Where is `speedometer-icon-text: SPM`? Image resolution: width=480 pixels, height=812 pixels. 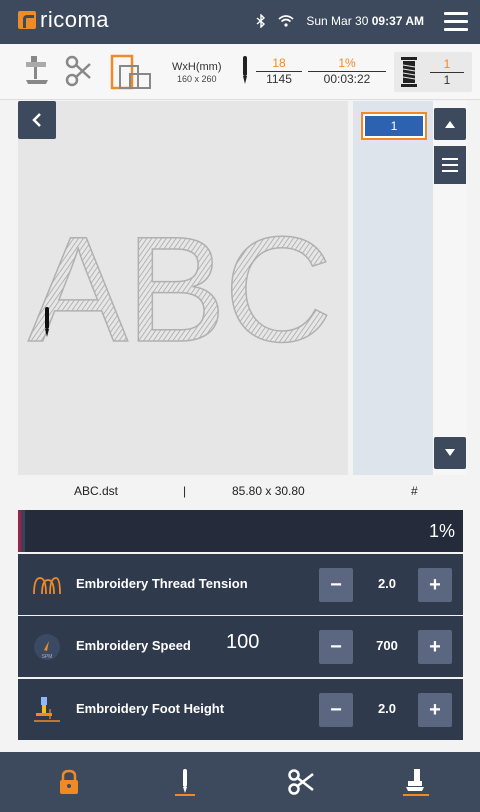
speedometer-icon-text: SPM is located at coordinates (47, 657).